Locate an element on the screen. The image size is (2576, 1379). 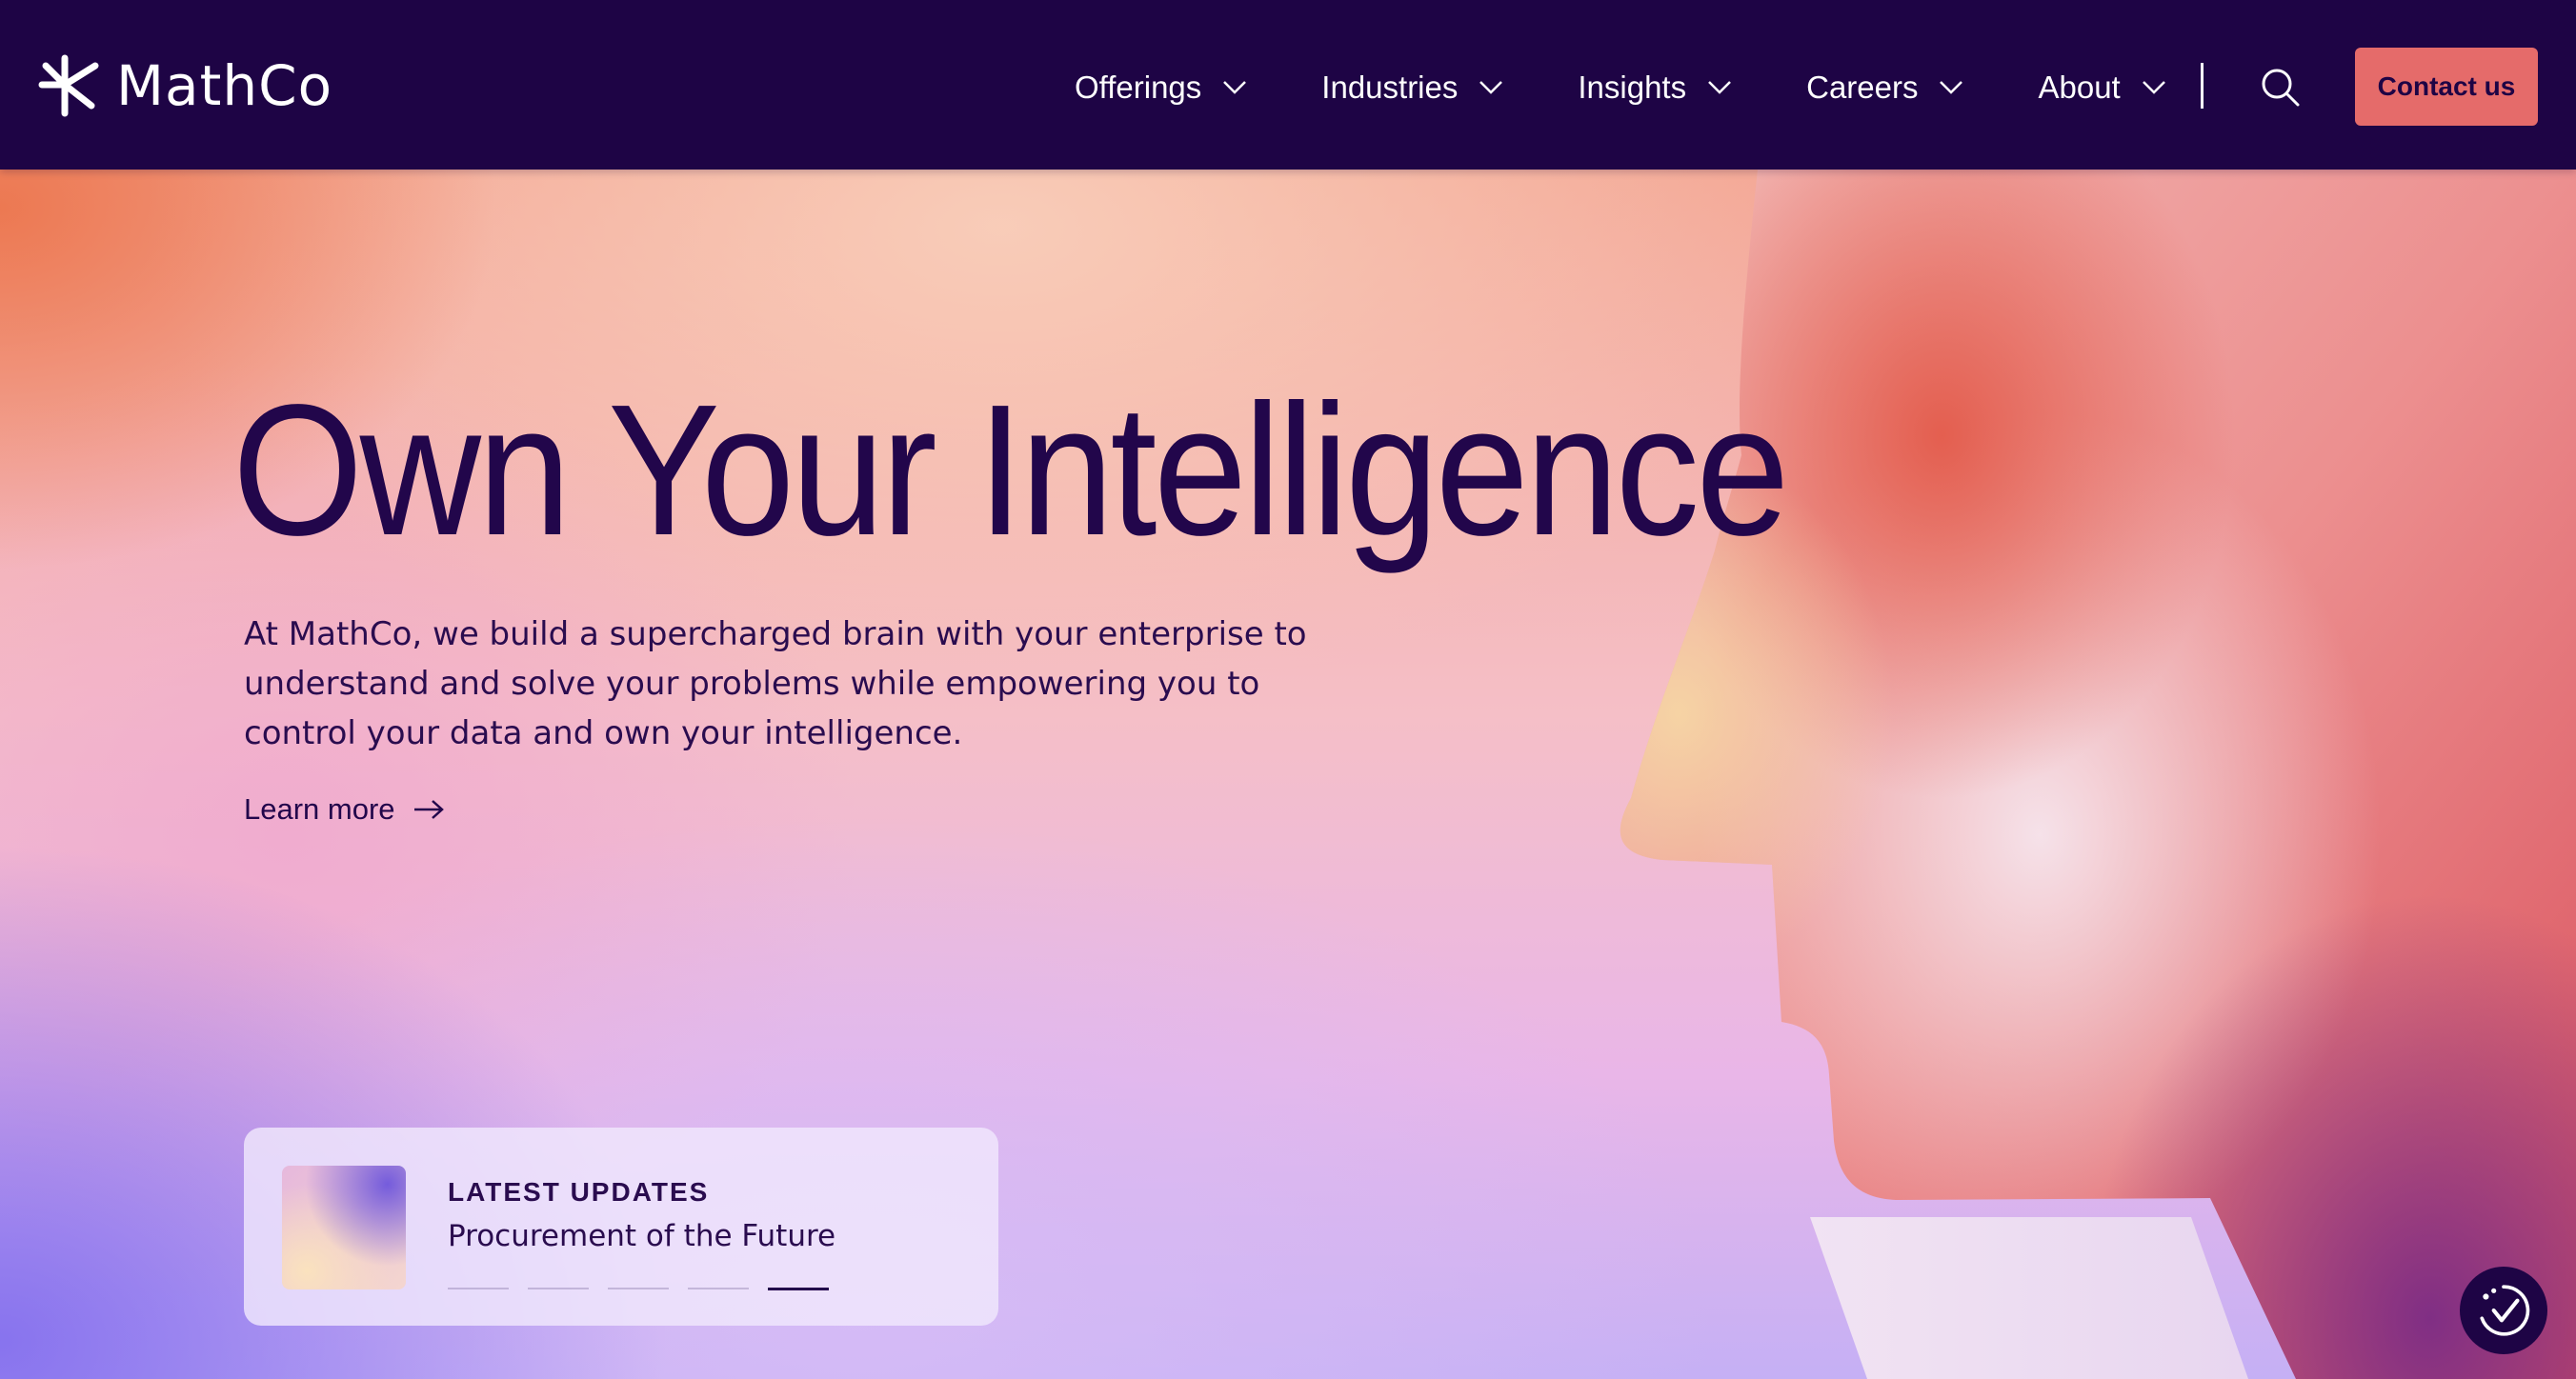
accessibility-check-icon is located at coordinates (2505, 1310).